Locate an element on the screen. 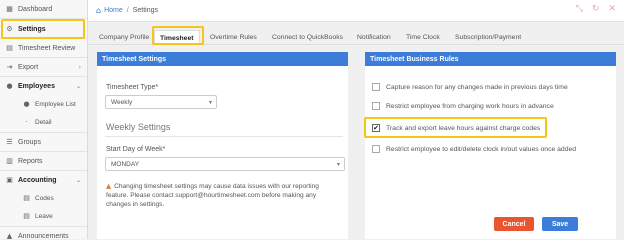 The width and height of the screenshot is (624, 240). window-controls: ⤡ ↻ ✕ is located at coordinates (596, 9).